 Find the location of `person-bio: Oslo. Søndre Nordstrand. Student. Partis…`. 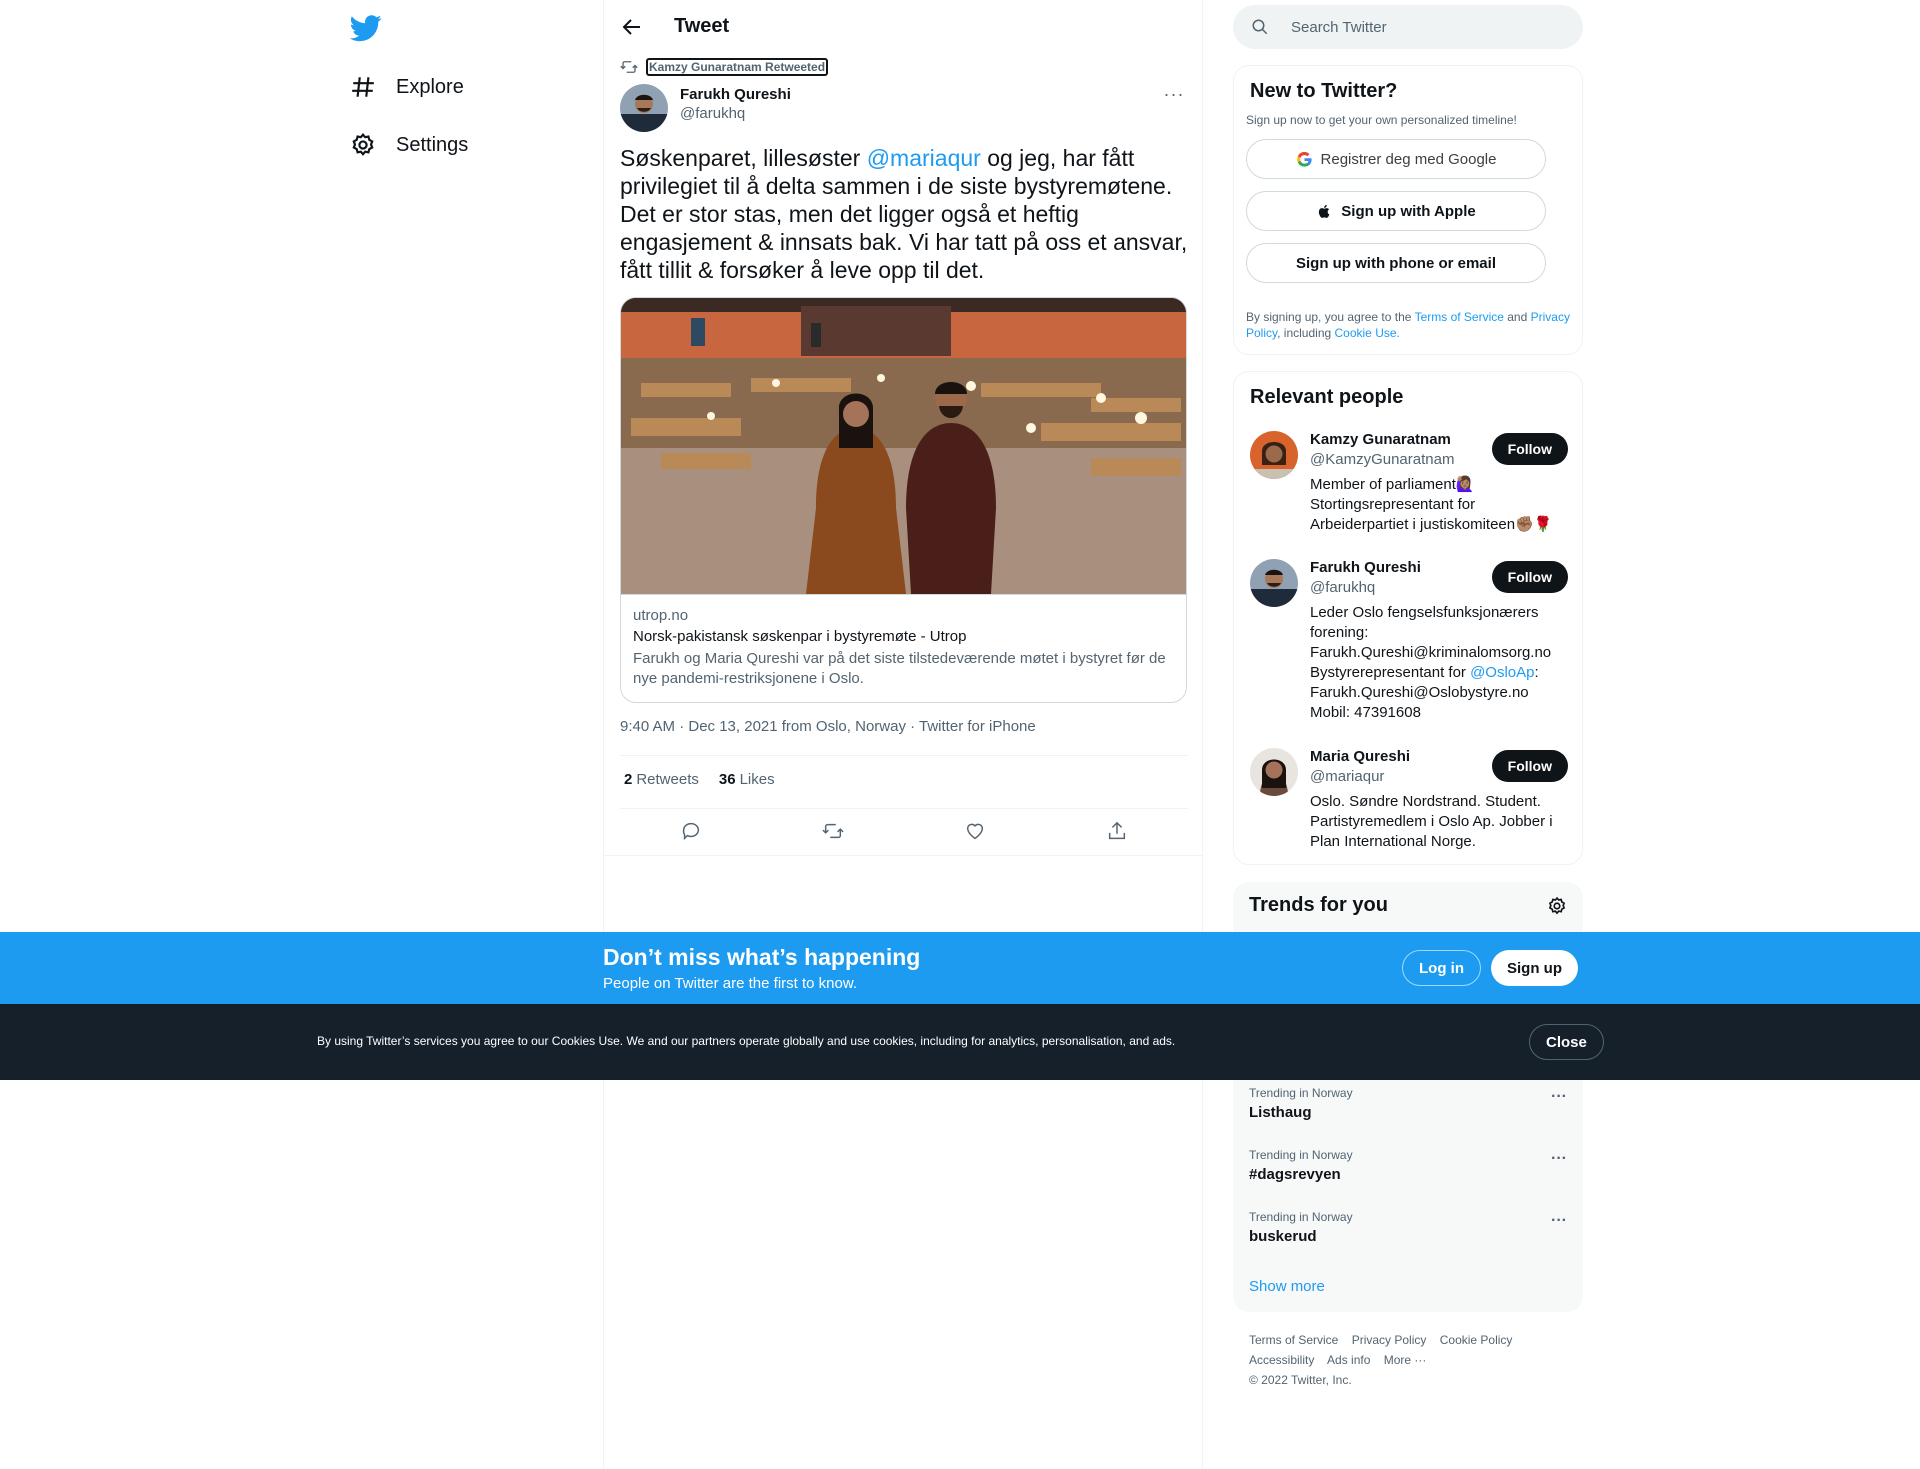

person-bio: Oslo. Søndre Nordstrand. Student. Partis… is located at coordinates (1431, 821).